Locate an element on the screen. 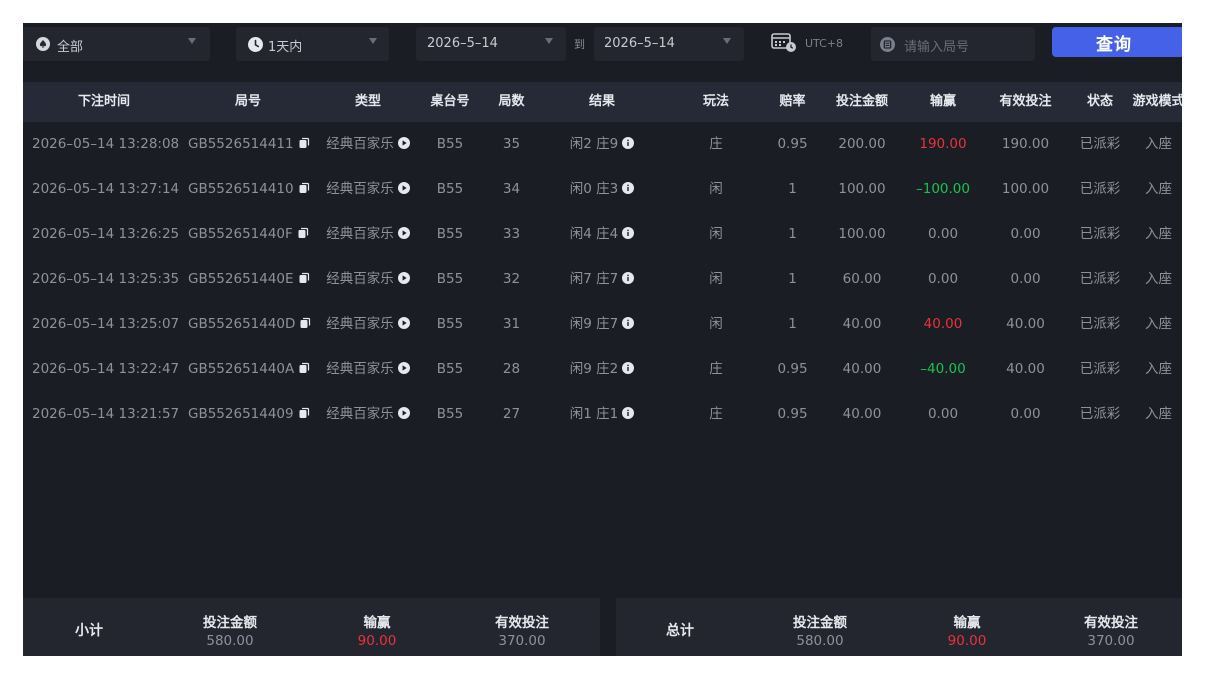 This screenshot has height=679, width=1205. category-select: 全部 is located at coordinates (116, 44).